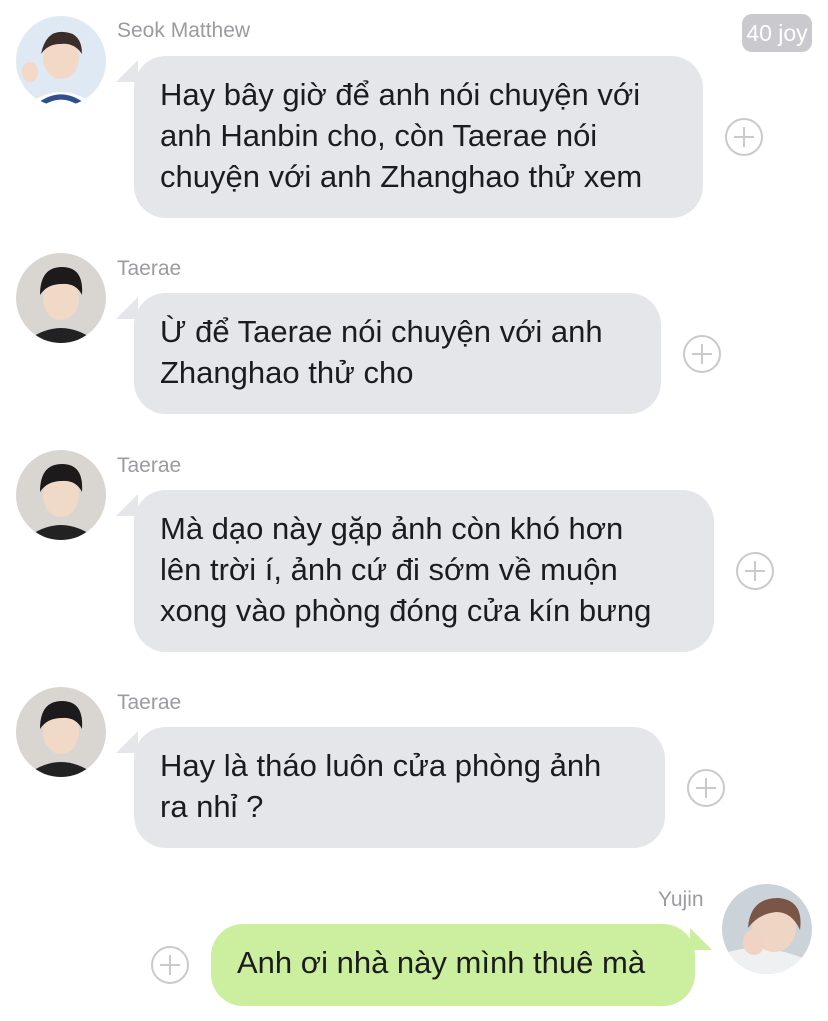 Image resolution: width=828 pixels, height=1021 pixels. What do you see at coordinates (381, 765) in the screenshot?
I see `message-line: Hay là tháo luôn cửa phòng ảnh` at bounding box center [381, 765].